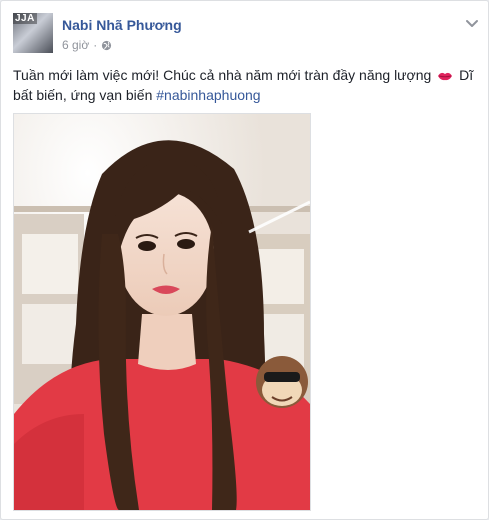 This screenshot has width=489, height=520. What do you see at coordinates (106, 45) in the screenshot?
I see `globe-icon` at bounding box center [106, 45].